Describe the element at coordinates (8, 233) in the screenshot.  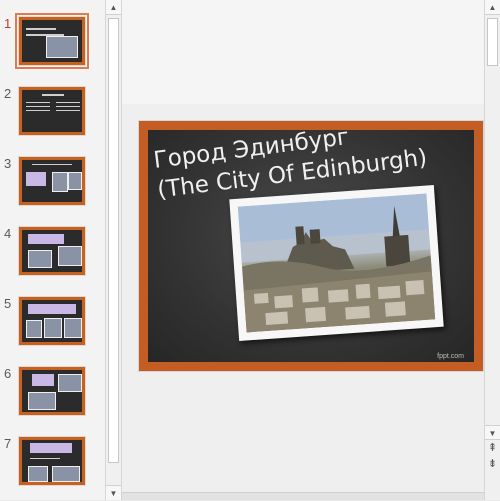
I see `slide-number: 4` at that location.